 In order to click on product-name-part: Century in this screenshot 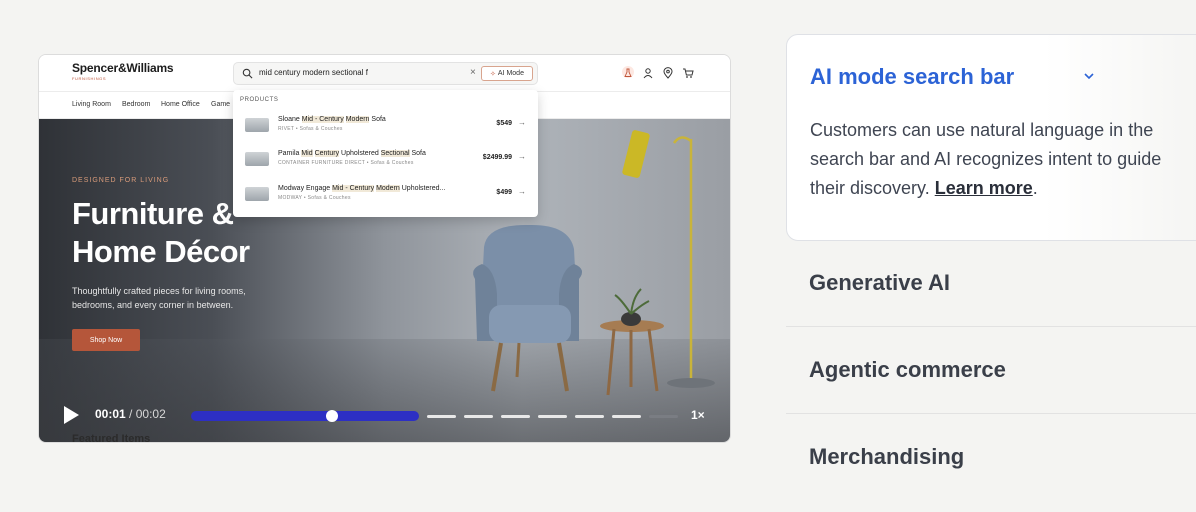, I will do `click(327, 153)`.